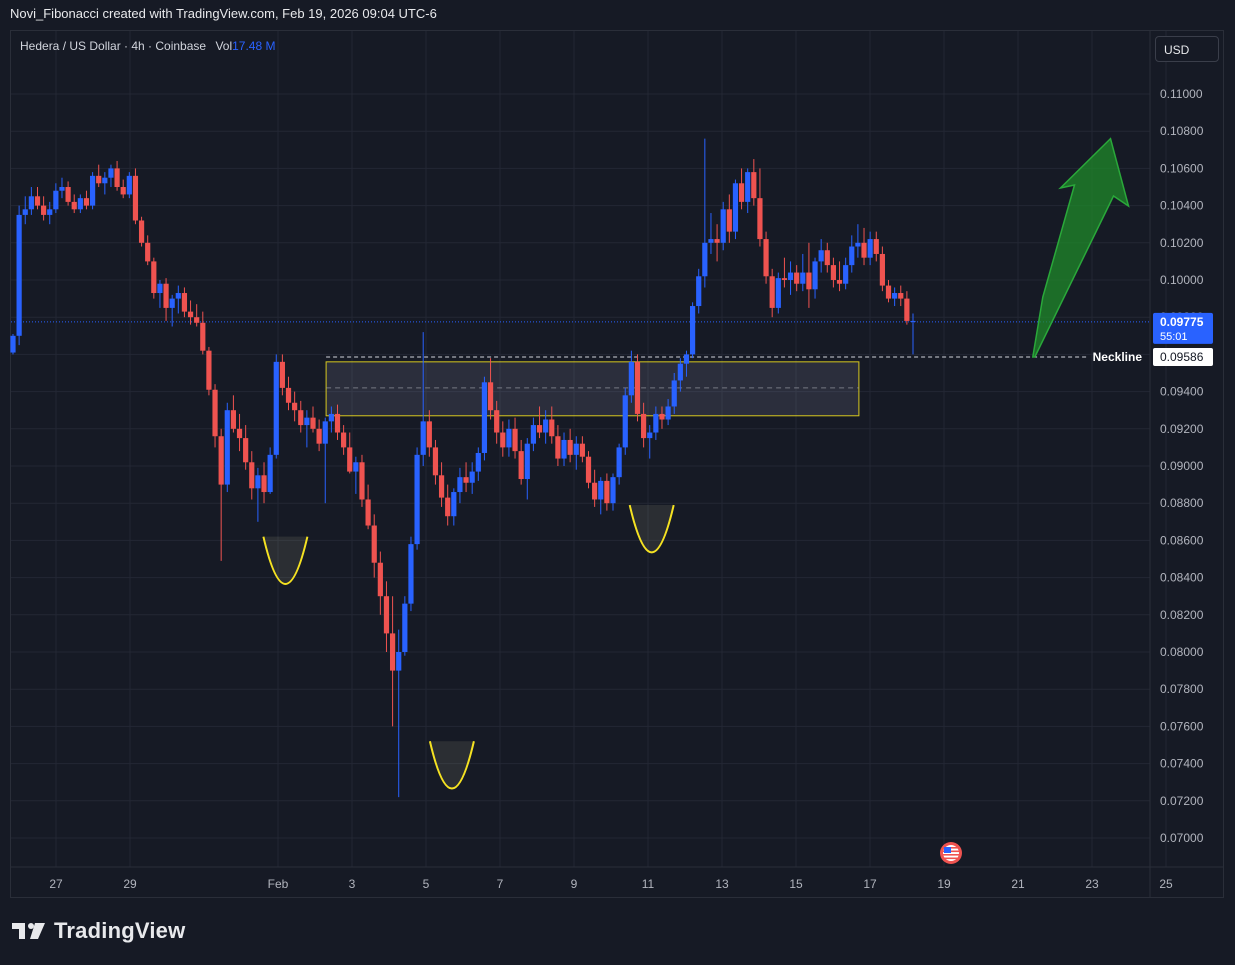 The image size is (1235, 965). What do you see at coordinates (254, 46) in the screenshot?
I see `volume-value: 17.48 M` at bounding box center [254, 46].